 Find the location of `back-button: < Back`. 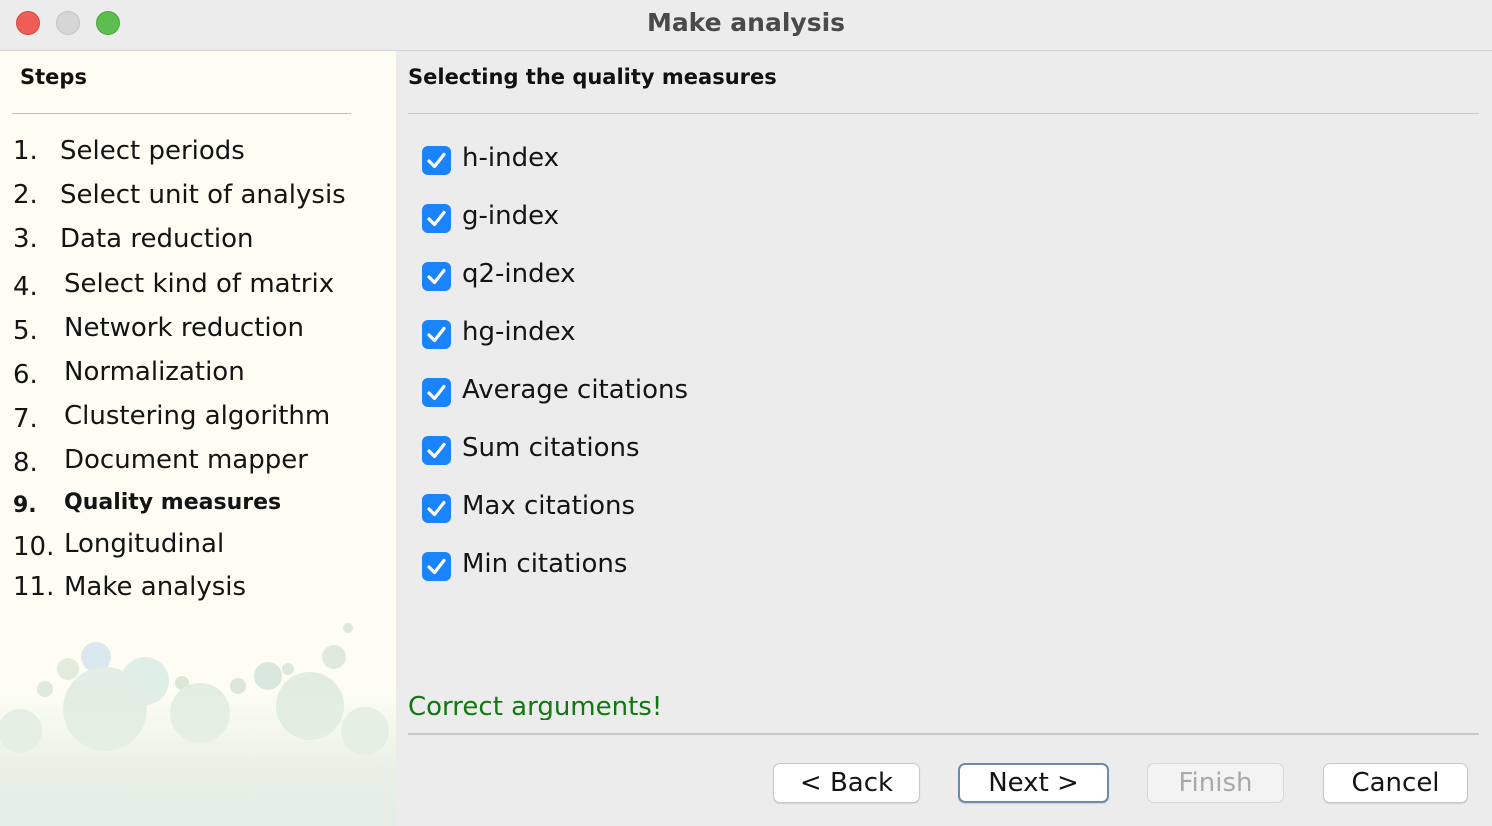

back-button: < Back is located at coordinates (846, 783).